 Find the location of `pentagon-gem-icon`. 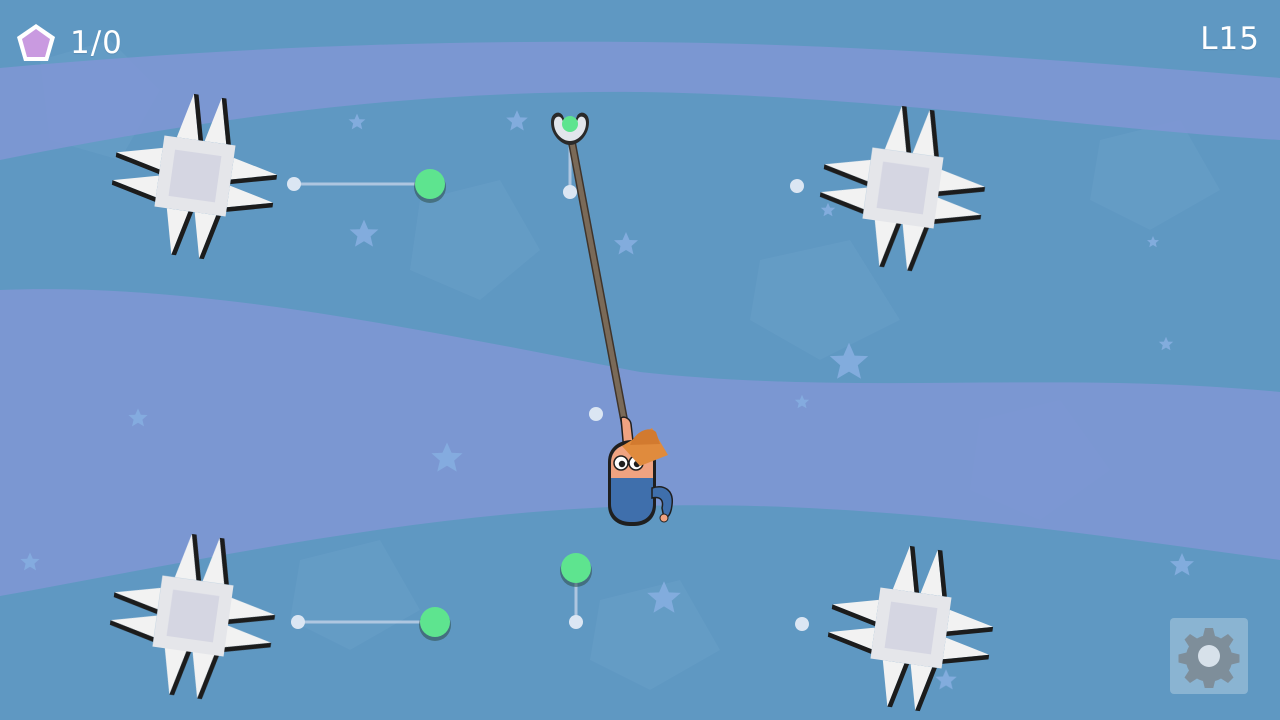

pentagon-gem-icon is located at coordinates (36, 42).